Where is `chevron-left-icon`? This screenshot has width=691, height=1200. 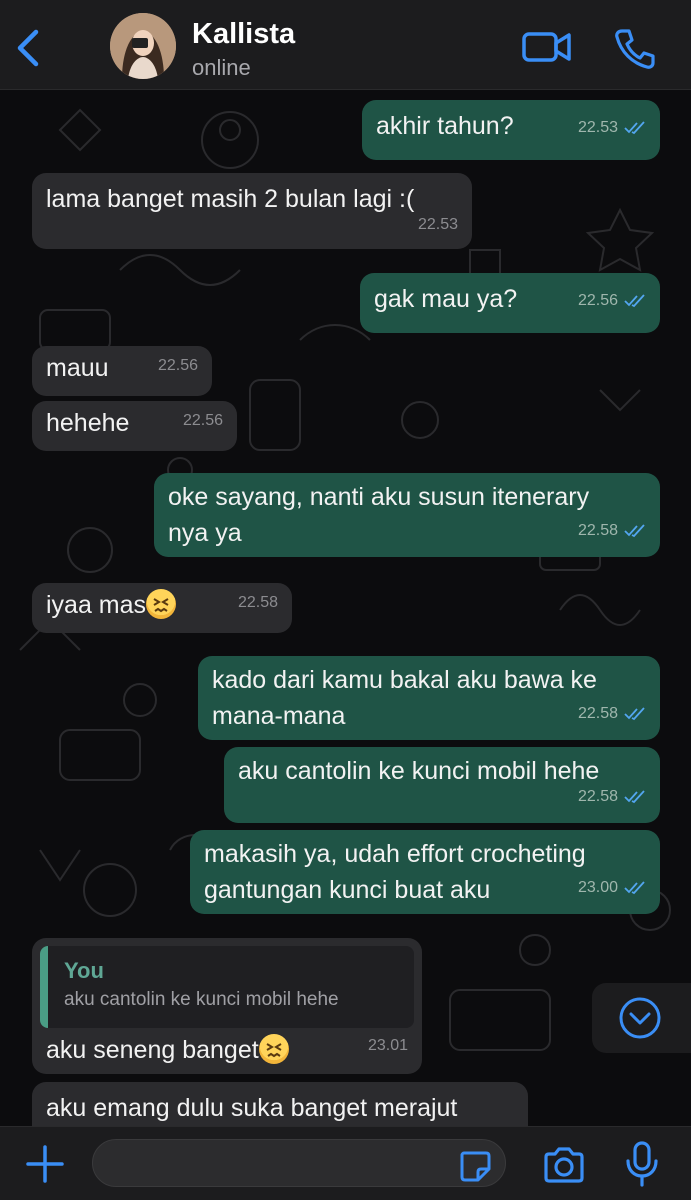 chevron-left-icon is located at coordinates (28, 48).